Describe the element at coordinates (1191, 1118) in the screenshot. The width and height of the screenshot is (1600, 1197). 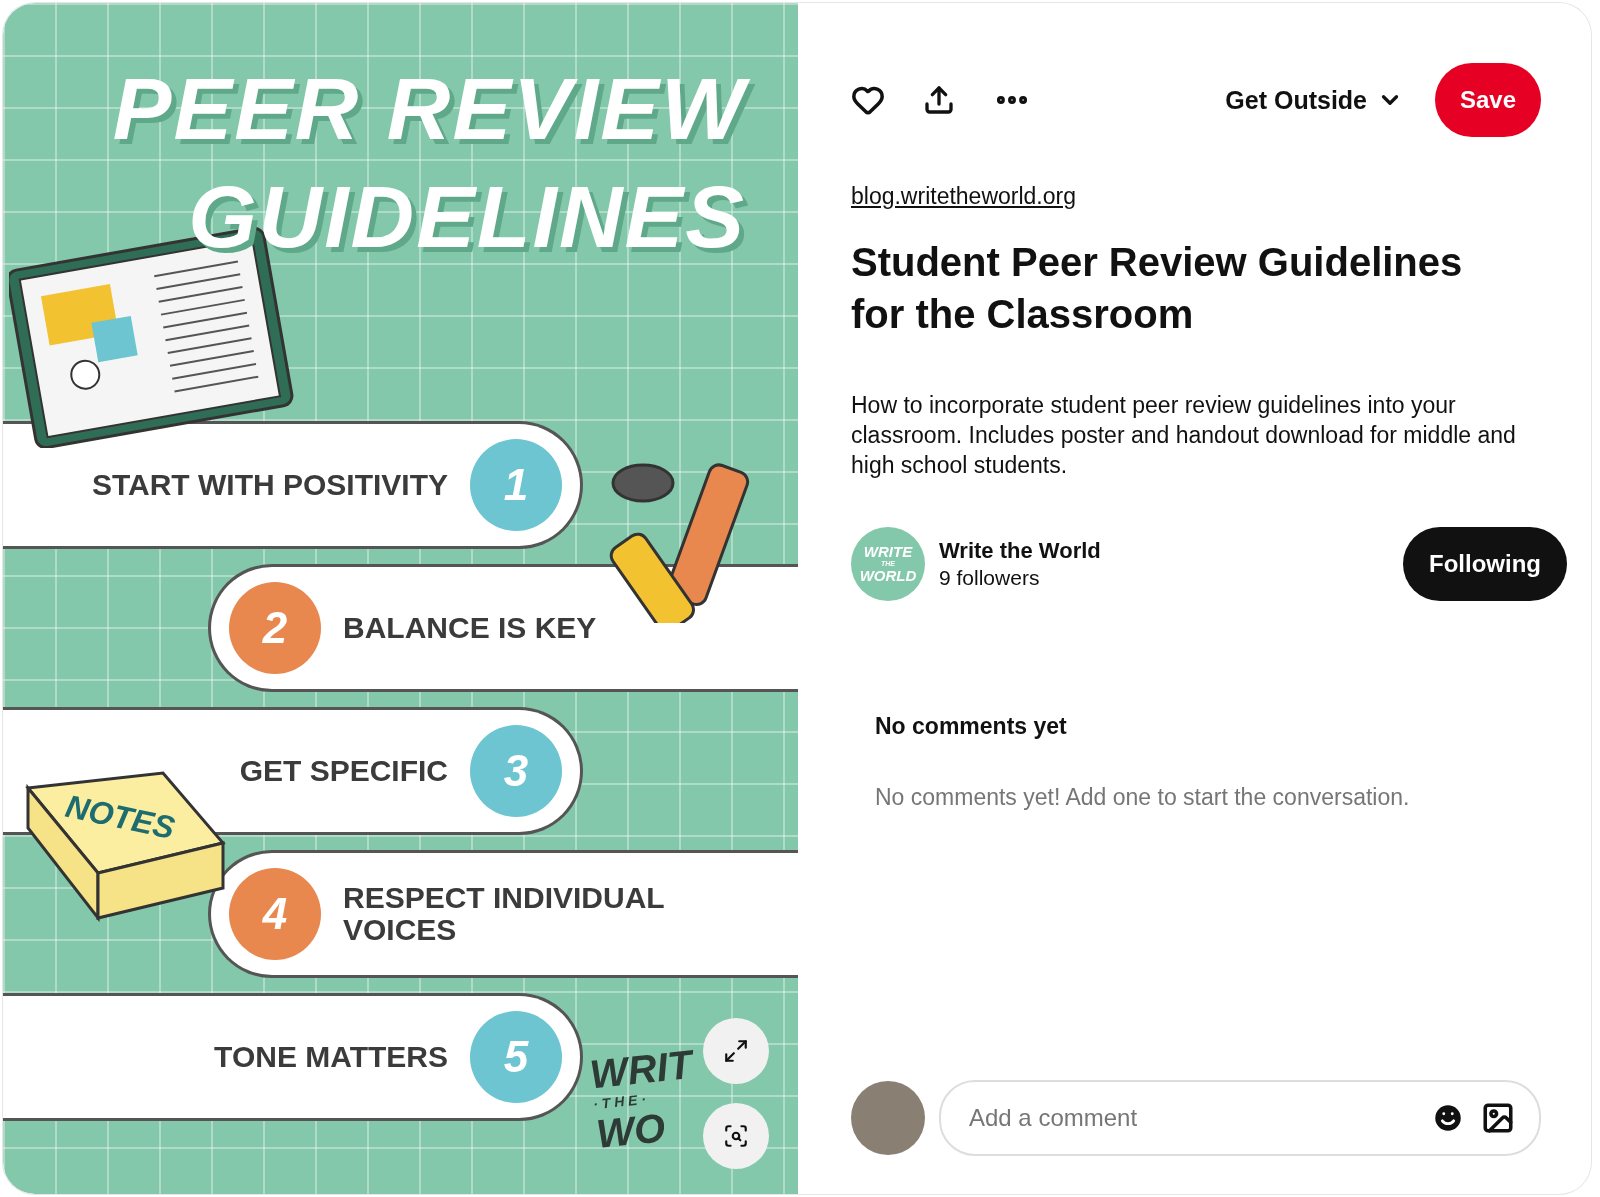
I see `comment-input: Add a comment` at that location.